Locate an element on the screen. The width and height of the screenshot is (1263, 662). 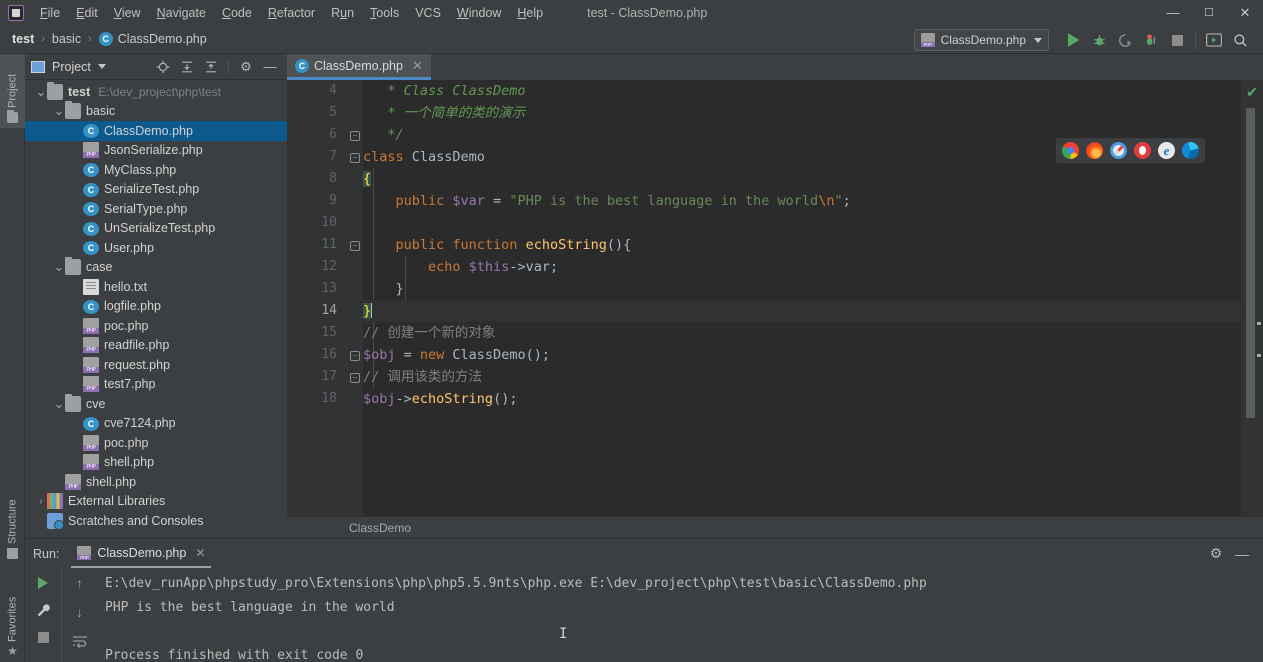
close-button: ✕ is located at coordinates (1245, 12).